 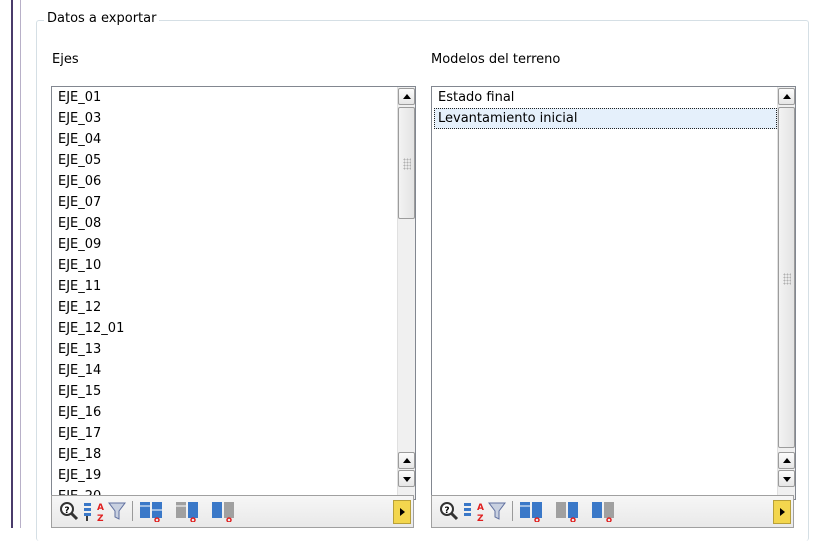 What do you see at coordinates (224, 412) in the screenshot?
I see `list-item: EJE_16` at bounding box center [224, 412].